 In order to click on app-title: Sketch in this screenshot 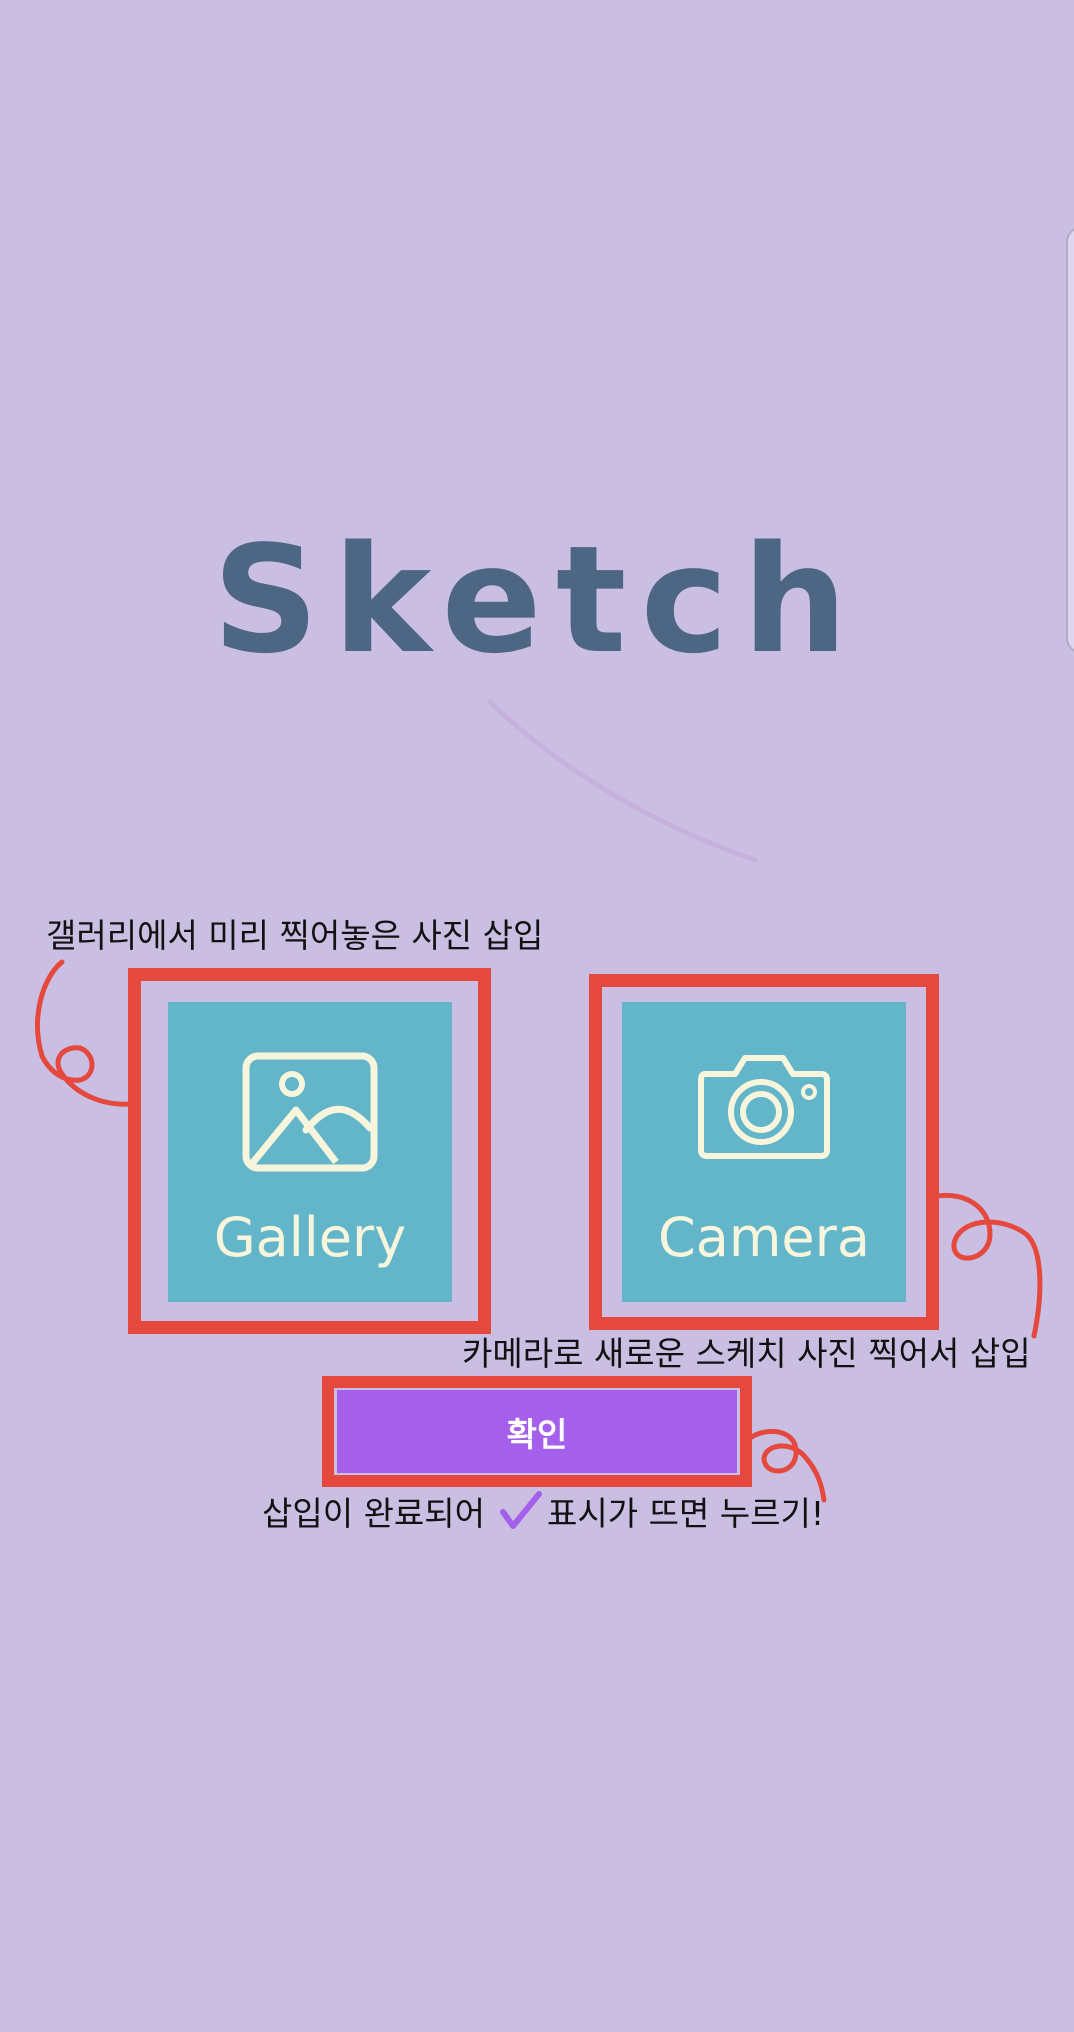, I will do `click(537, 600)`.